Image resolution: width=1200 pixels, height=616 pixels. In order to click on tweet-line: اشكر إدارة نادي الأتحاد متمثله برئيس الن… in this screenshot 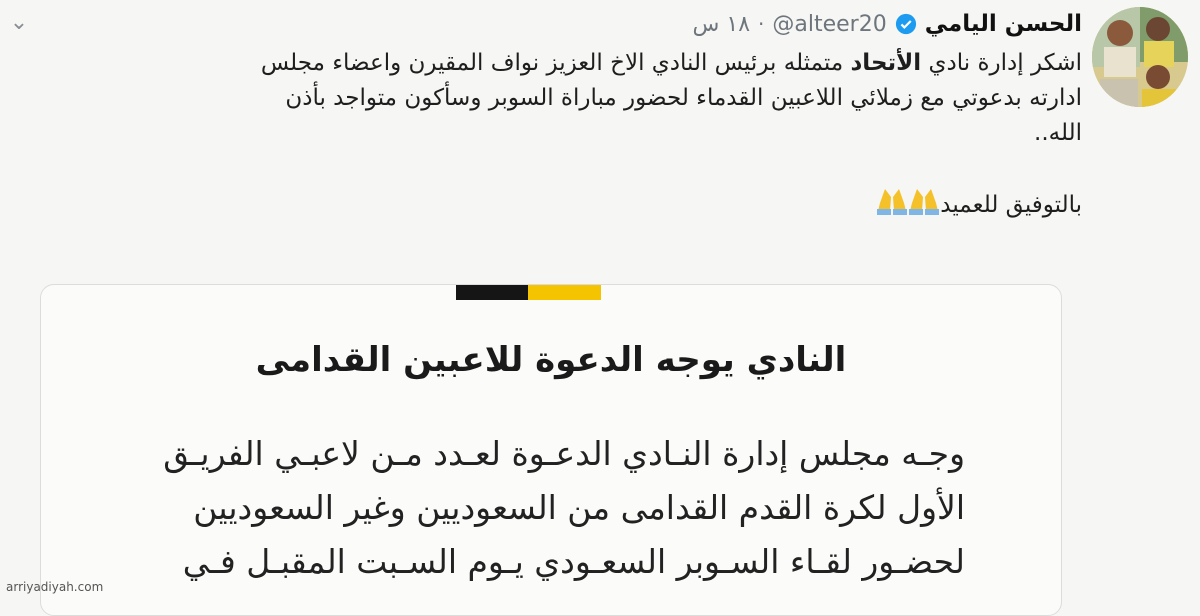, I will do `click(671, 63)`.